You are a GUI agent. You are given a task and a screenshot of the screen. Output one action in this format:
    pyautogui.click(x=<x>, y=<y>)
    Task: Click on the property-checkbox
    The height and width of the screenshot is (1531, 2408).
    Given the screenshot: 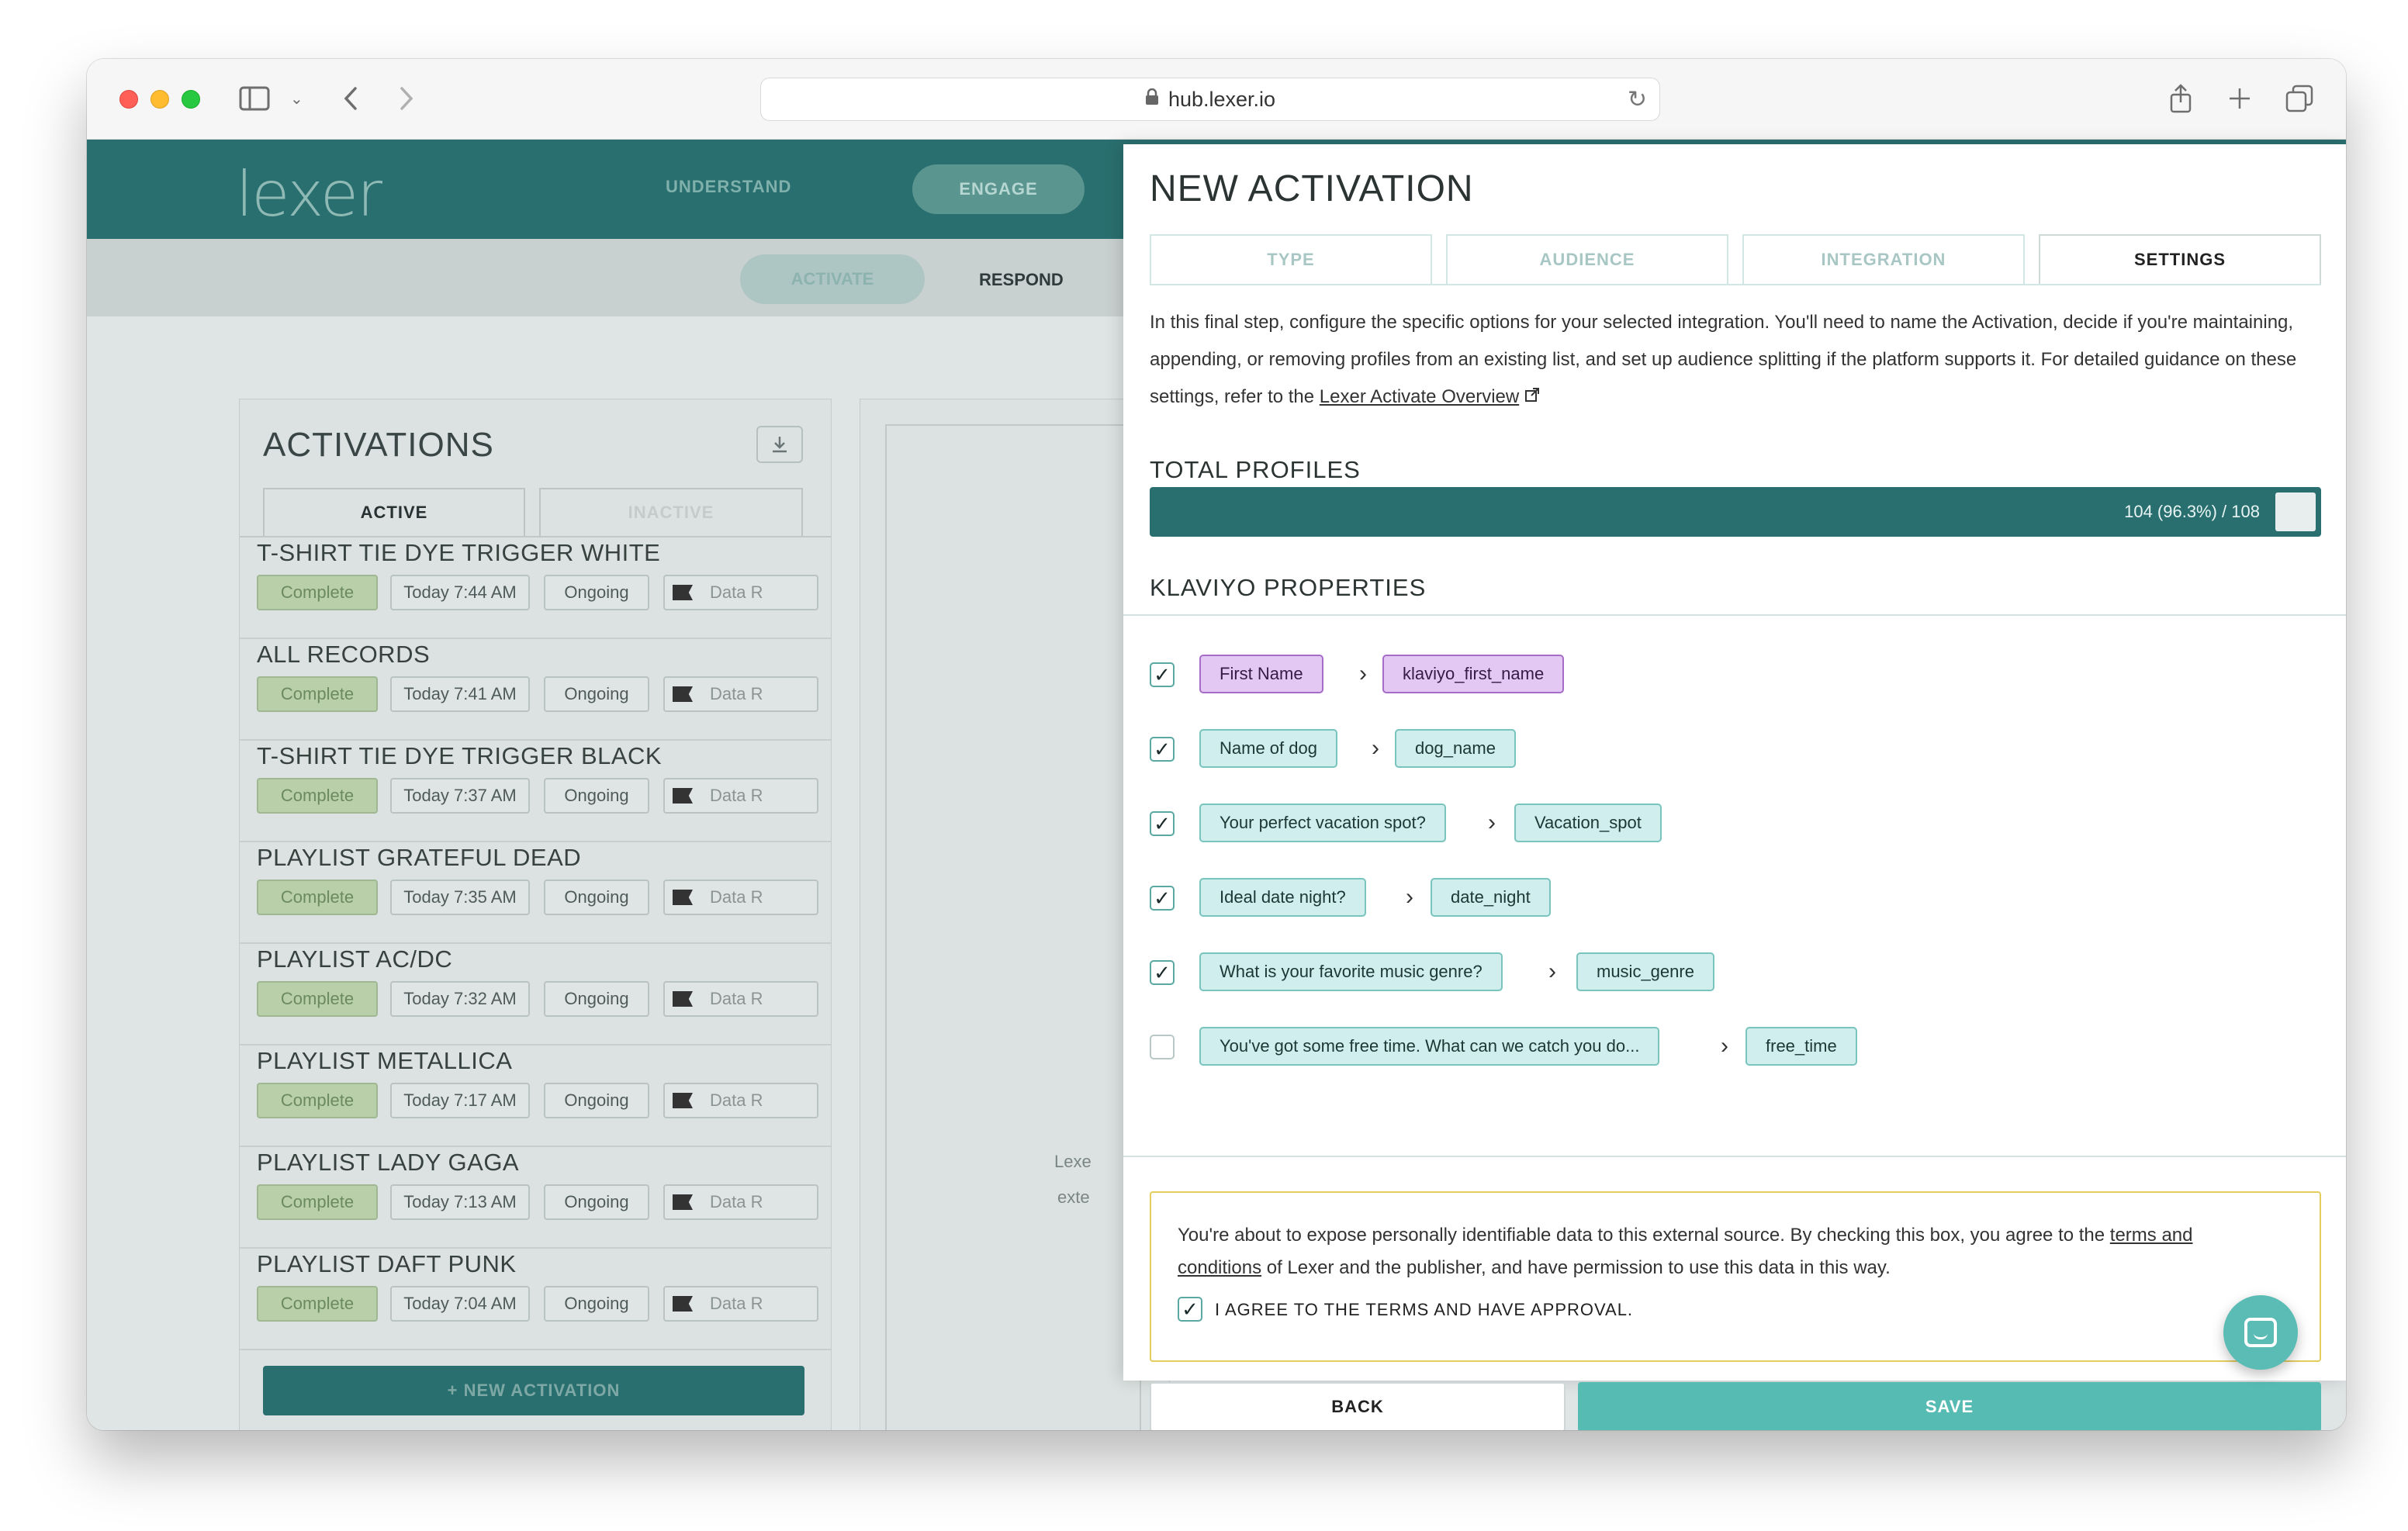 What is the action you would take?
    pyautogui.click(x=1163, y=1047)
    